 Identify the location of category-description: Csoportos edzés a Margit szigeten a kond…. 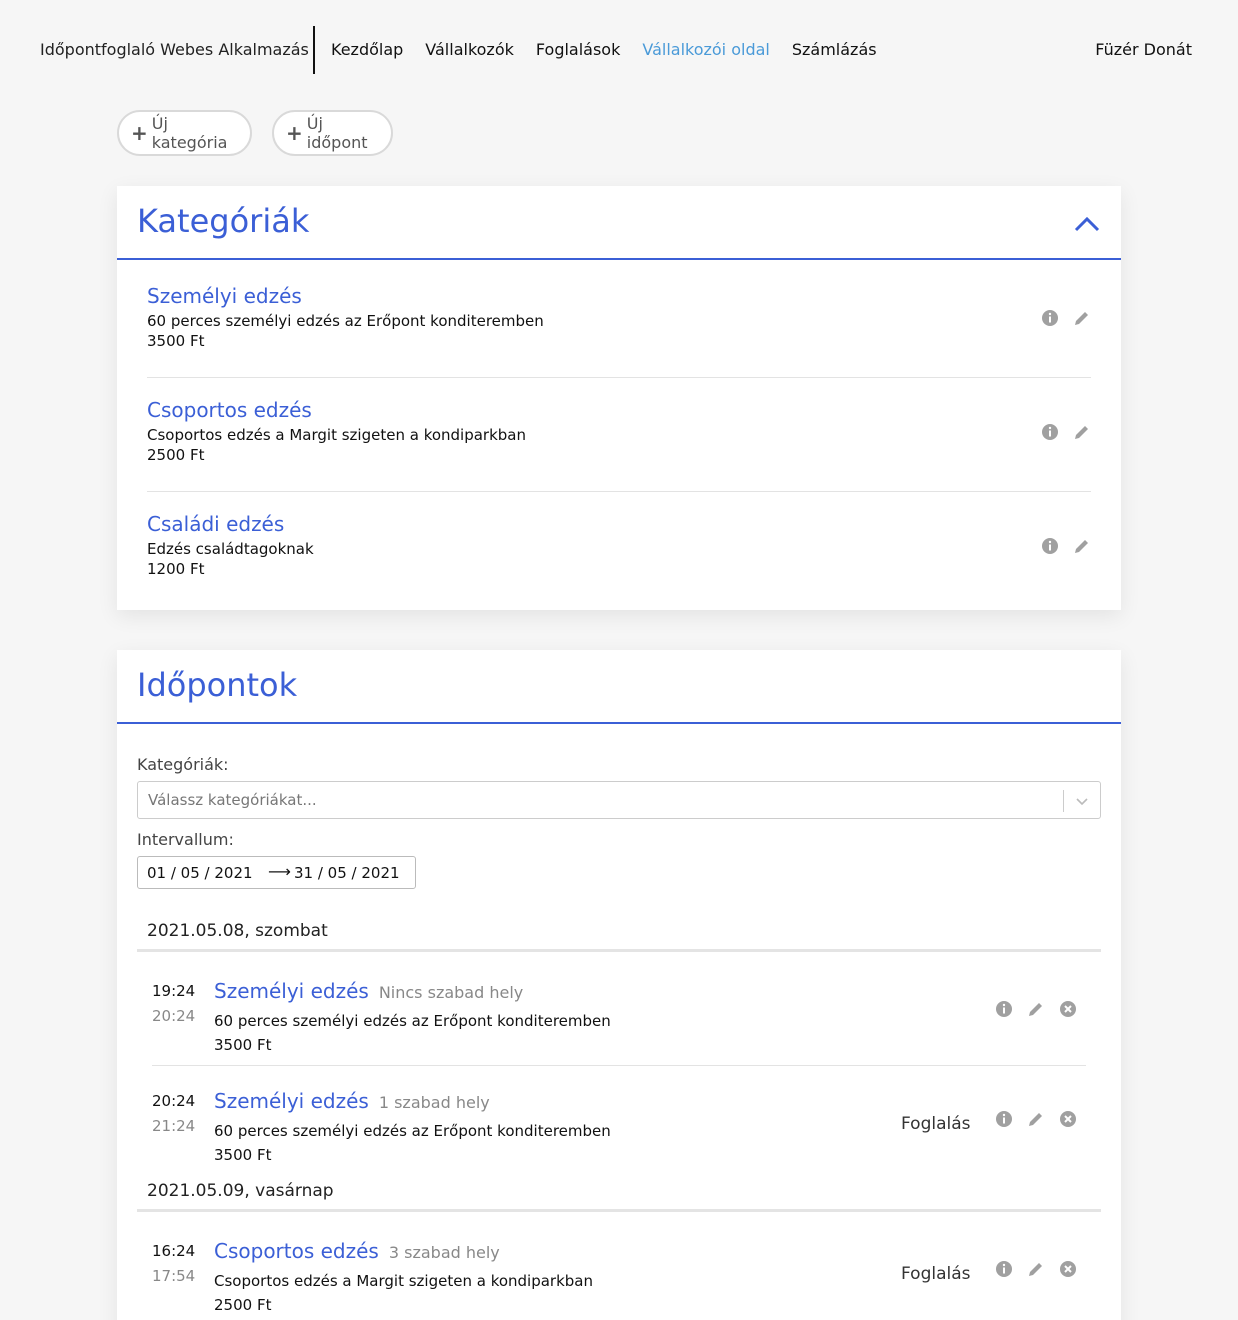
(337, 435).